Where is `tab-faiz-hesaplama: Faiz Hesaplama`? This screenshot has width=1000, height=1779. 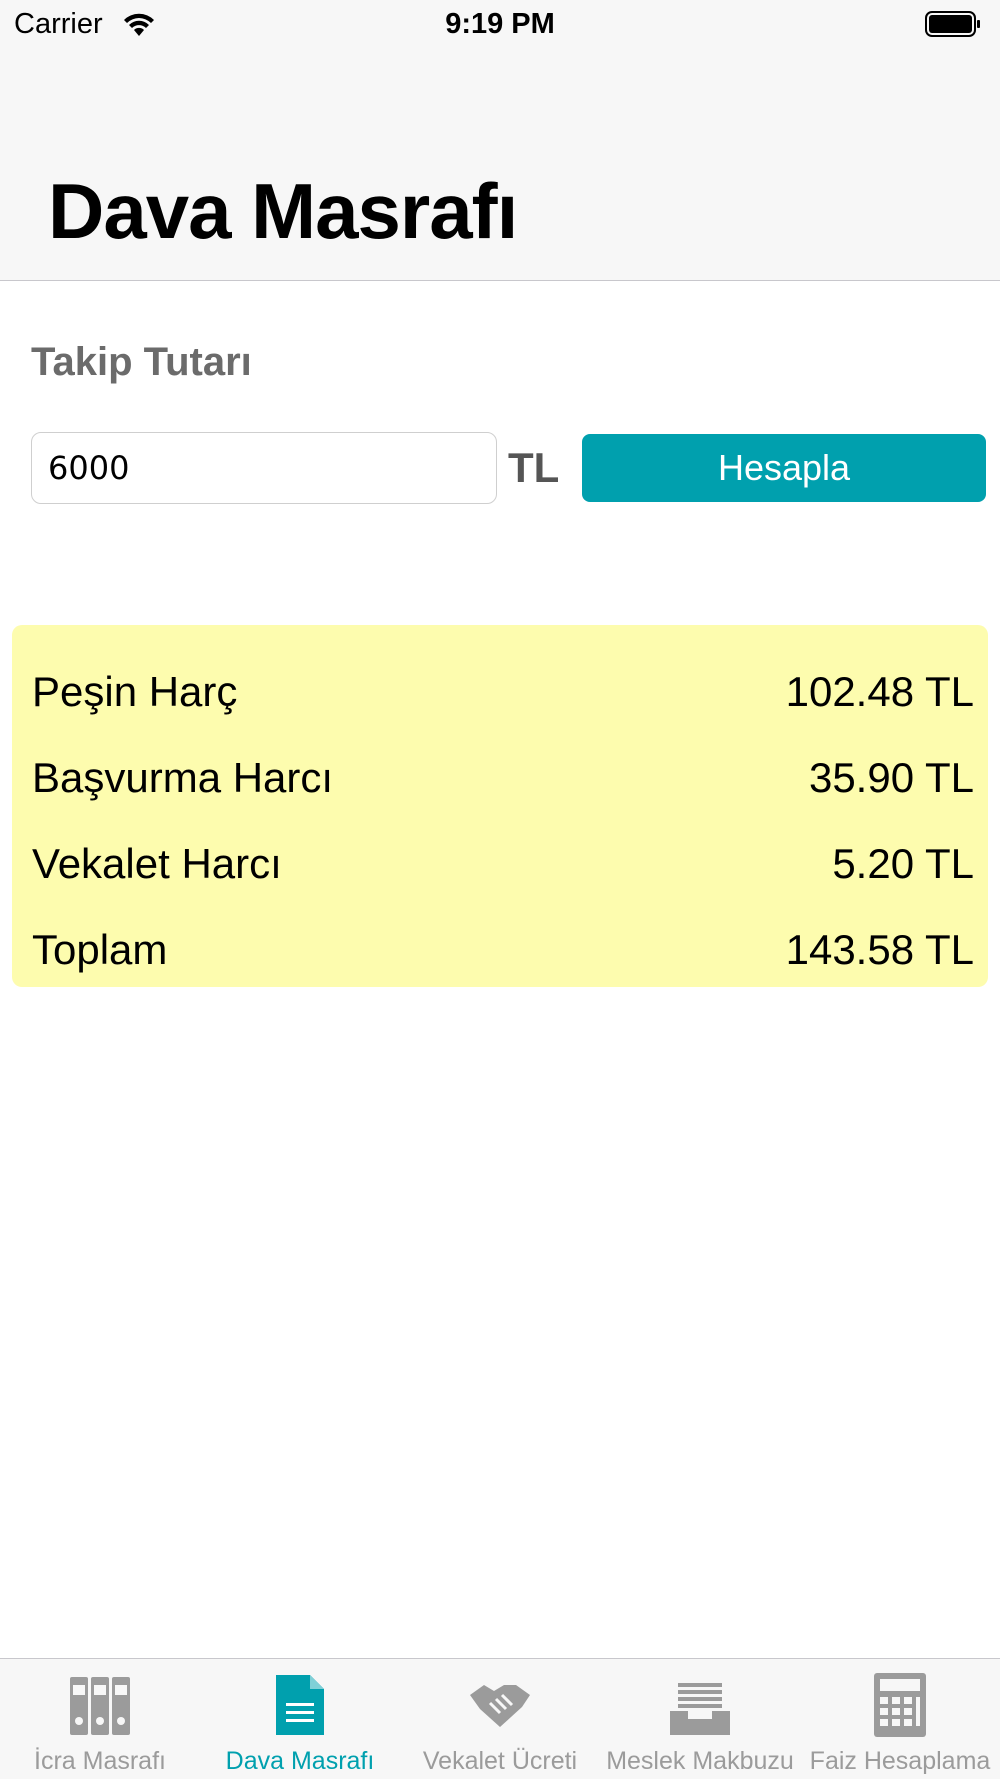 tab-faiz-hesaplama: Faiz Hesaplama is located at coordinates (900, 1719).